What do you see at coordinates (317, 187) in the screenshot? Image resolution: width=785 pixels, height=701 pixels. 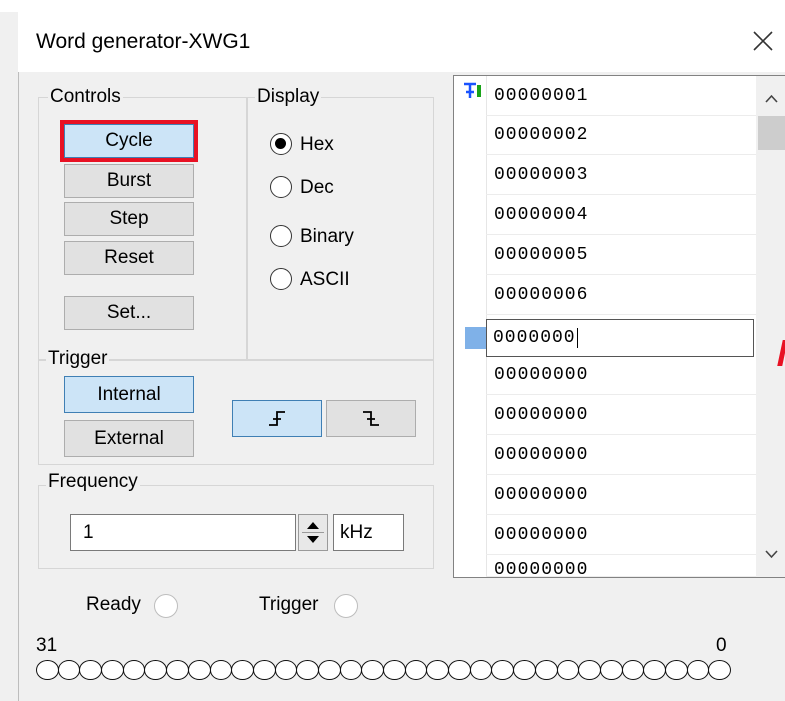 I see `dec-label: Dec` at bounding box center [317, 187].